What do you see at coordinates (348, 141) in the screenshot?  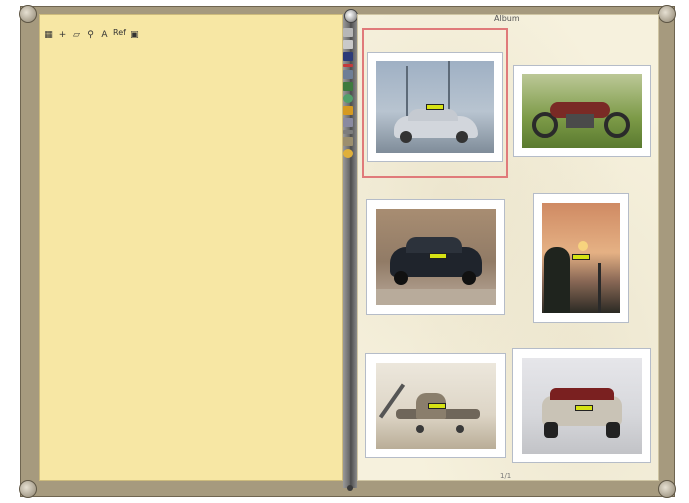 I see `print-icon` at bounding box center [348, 141].